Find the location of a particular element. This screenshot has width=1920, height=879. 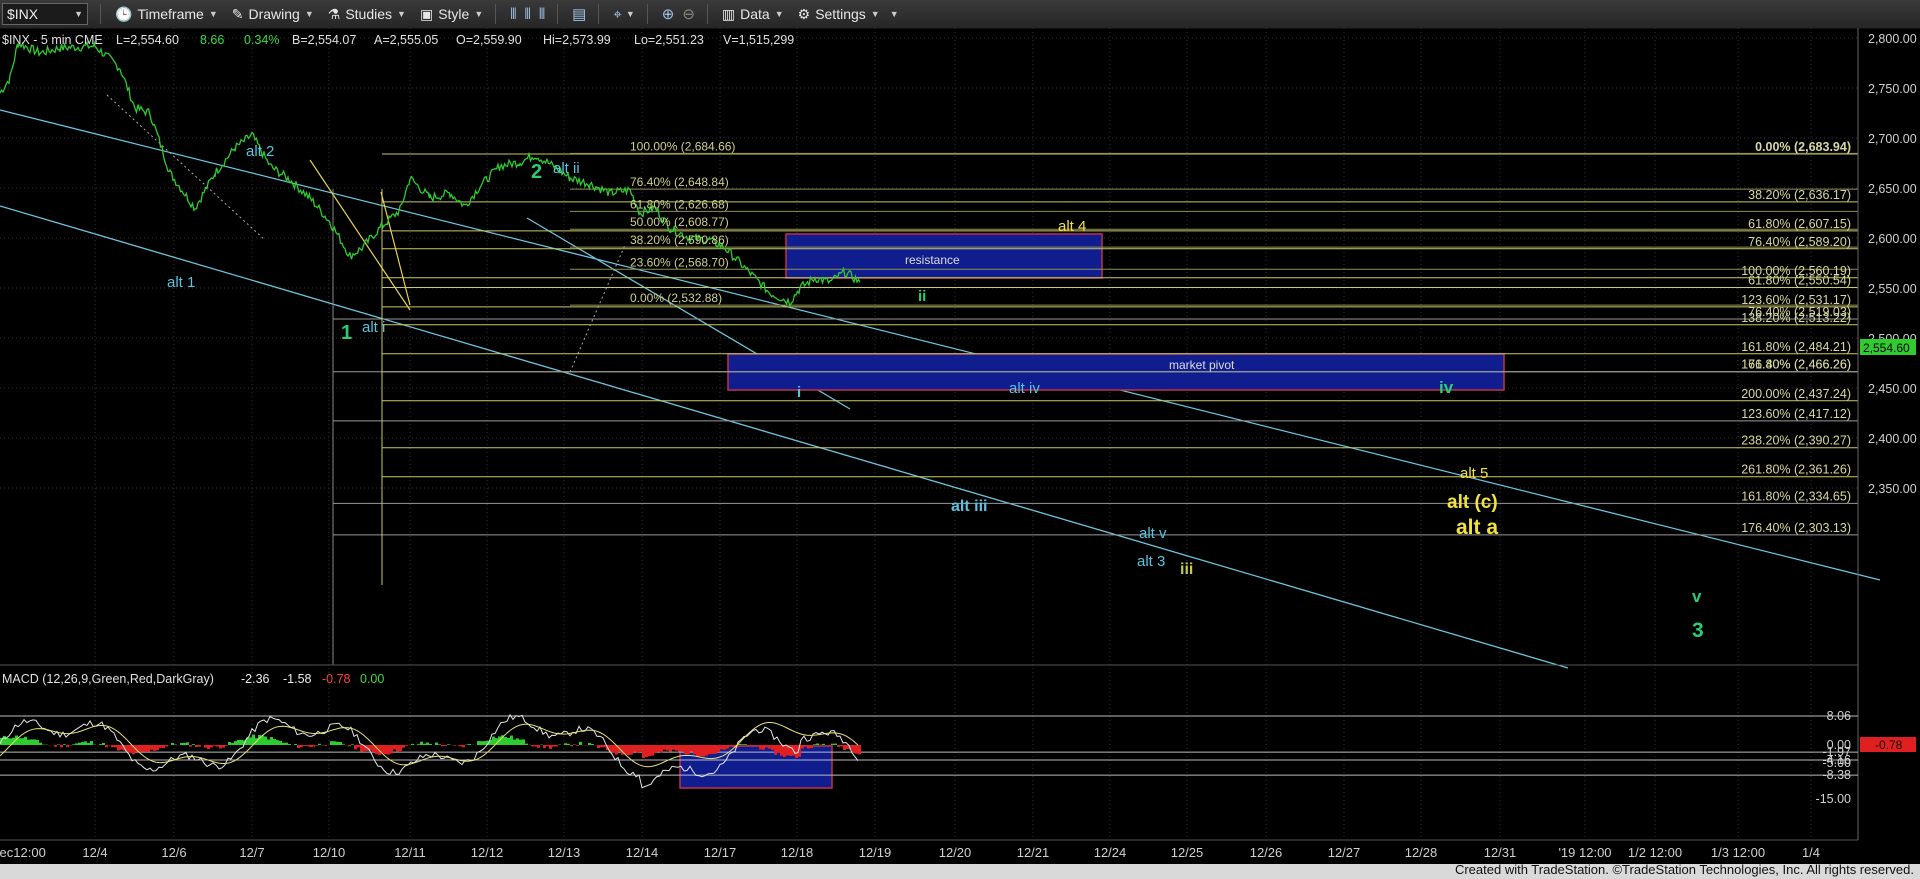

style-button: ▣ Style ▼ is located at coordinates (451, 14).